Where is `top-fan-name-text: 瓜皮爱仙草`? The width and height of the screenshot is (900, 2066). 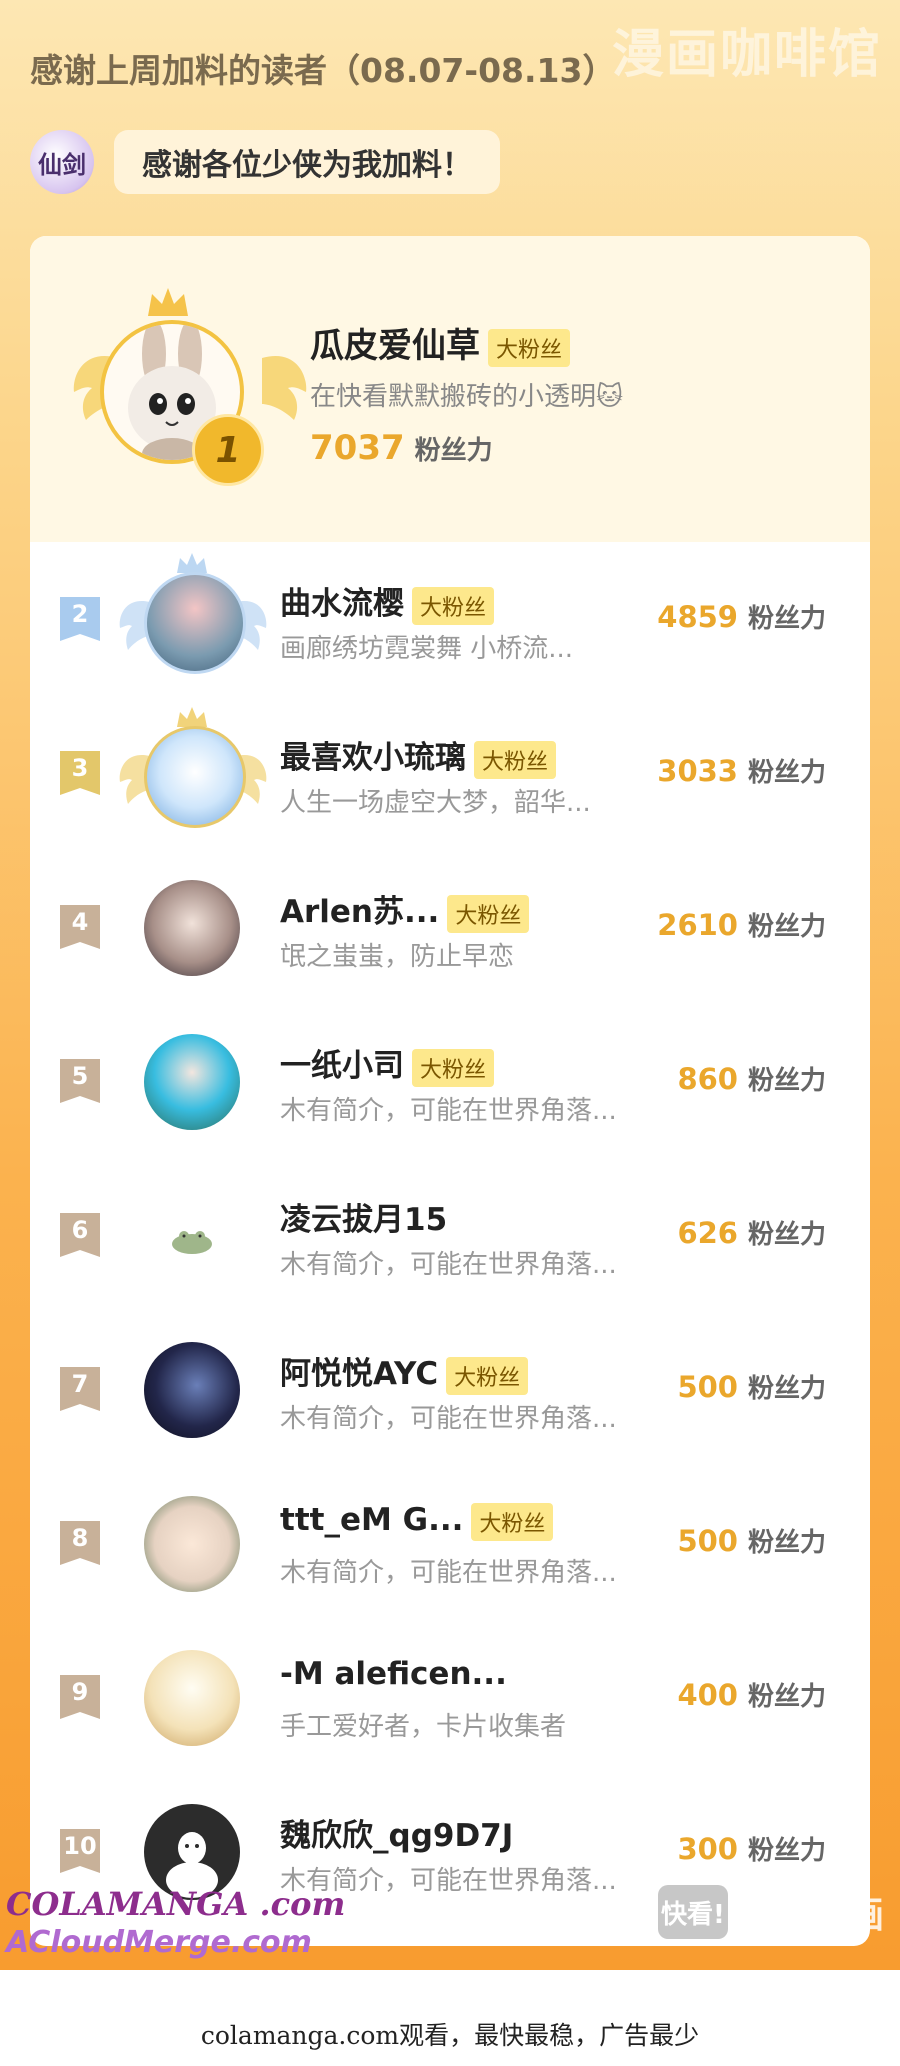
top-fan-name-text: 瓜皮爱仙草 is located at coordinates (395, 346).